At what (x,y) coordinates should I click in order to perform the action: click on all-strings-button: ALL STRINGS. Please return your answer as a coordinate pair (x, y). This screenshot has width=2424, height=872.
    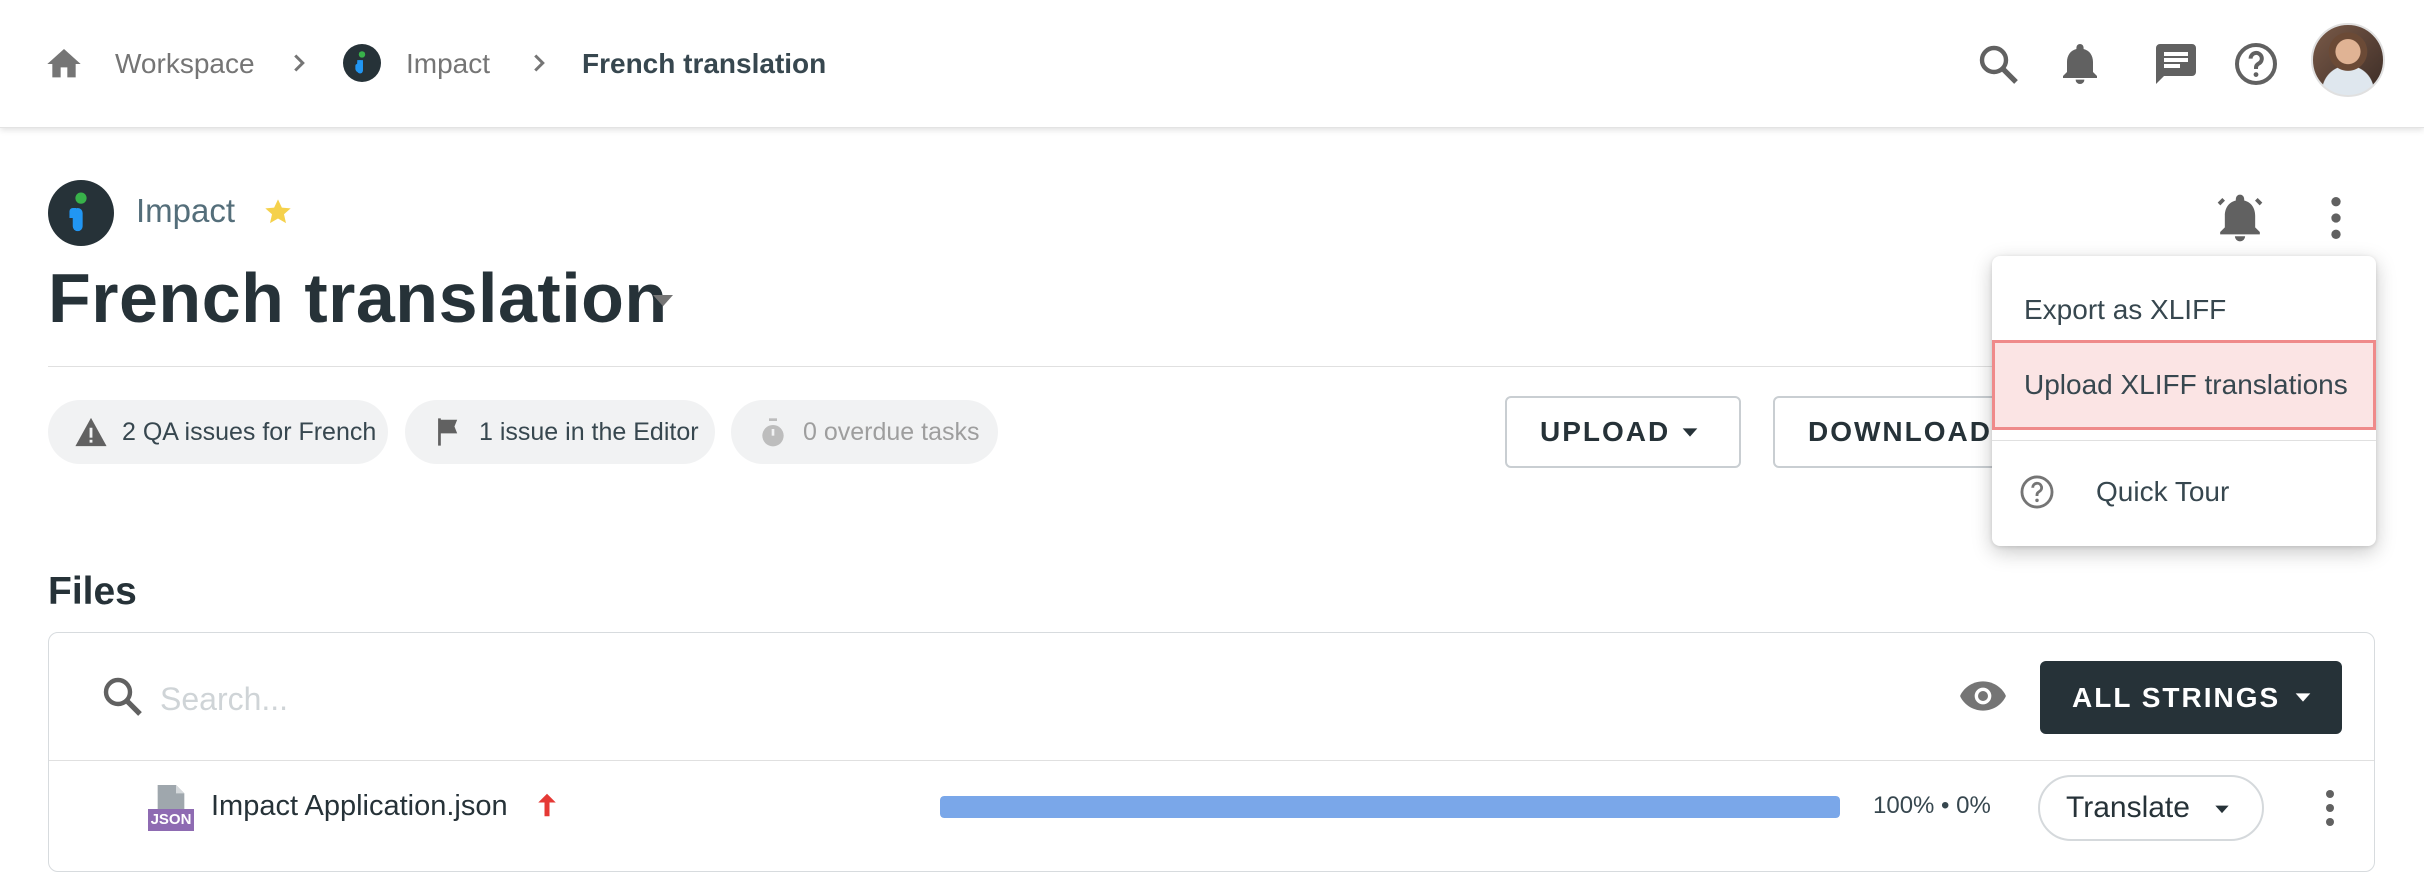
    Looking at the image, I should click on (2191, 697).